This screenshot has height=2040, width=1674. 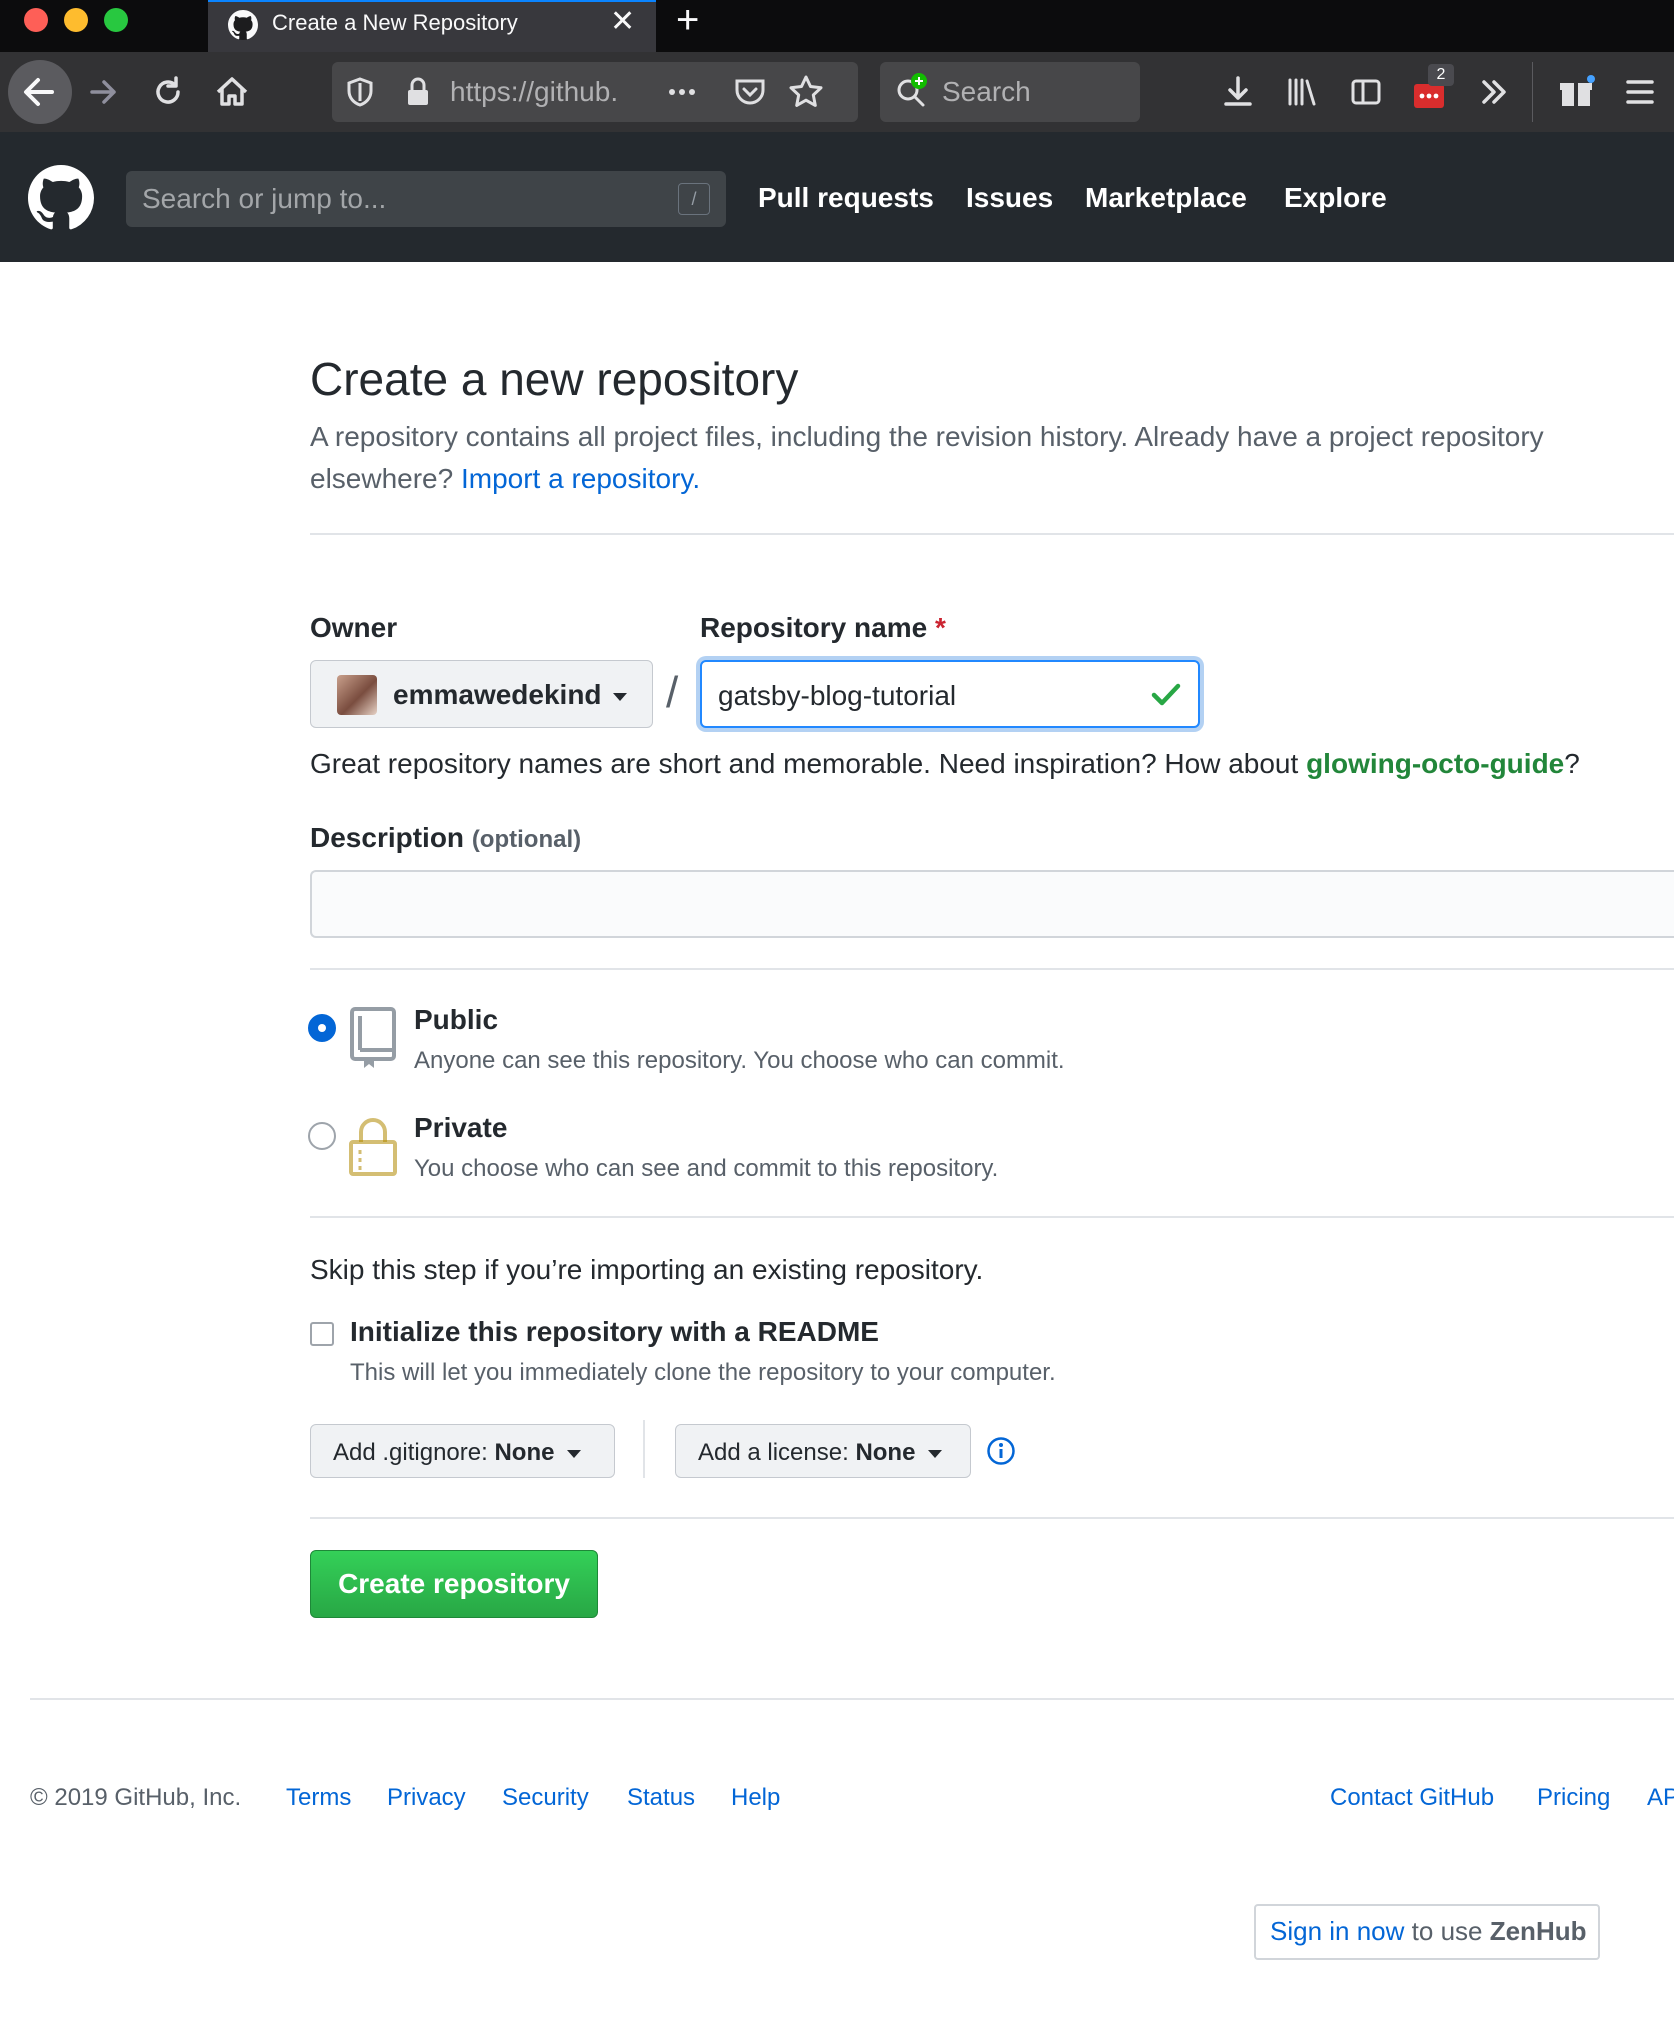 What do you see at coordinates (622, 22) in the screenshot?
I see `tab-close-icon: ✕` at bounding box center [622, 22].